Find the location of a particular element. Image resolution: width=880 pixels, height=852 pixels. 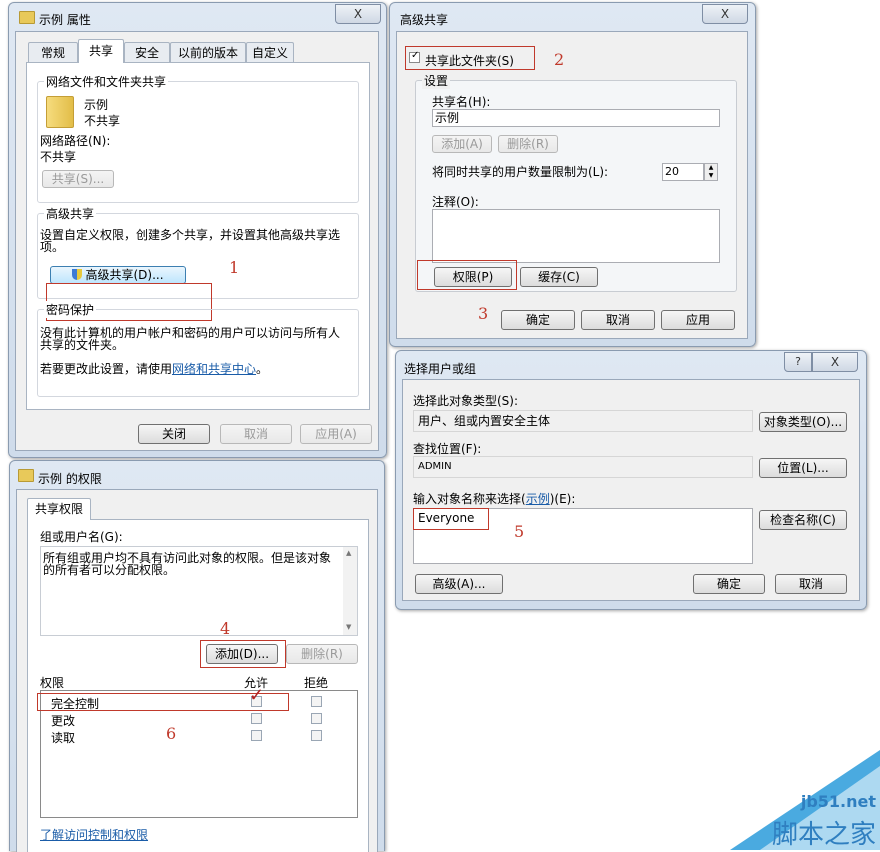

scroll-down-icon: ▼ is located at coordinates (349, 627).